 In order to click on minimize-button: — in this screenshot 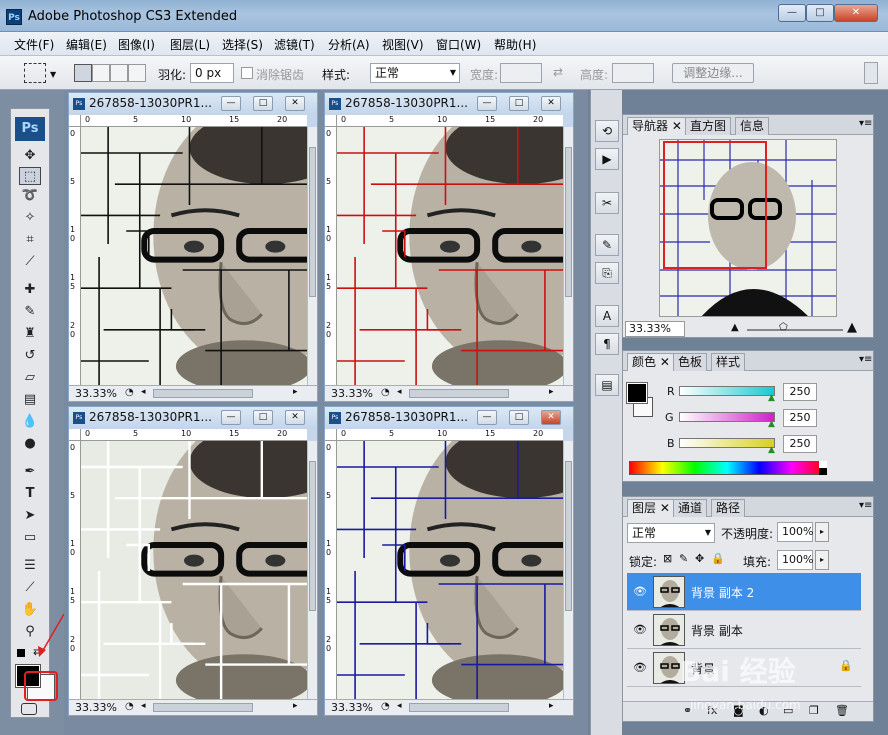, I will do `click(792, 13)`.